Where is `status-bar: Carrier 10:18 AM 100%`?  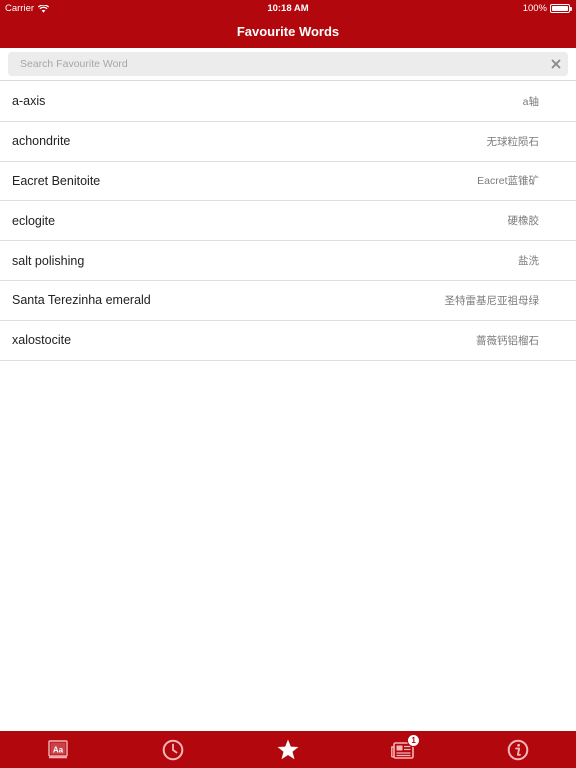
status-bar: Carrier 10:18 AM 100% is located at coordinates (288, 9).